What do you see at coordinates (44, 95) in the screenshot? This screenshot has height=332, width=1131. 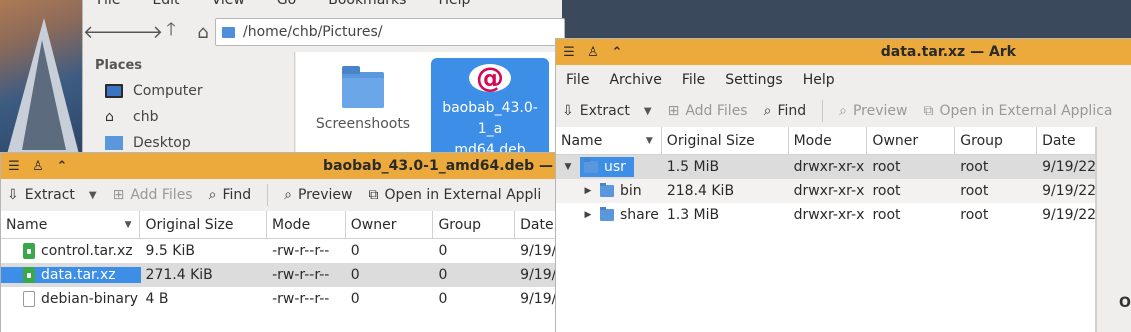 I see `mountain-shadow` at bounding box center [44, 95].